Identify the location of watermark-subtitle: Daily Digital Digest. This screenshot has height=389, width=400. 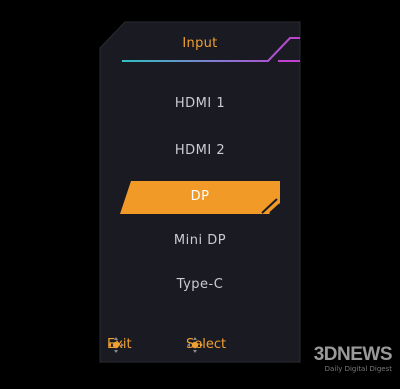
(358, 369).